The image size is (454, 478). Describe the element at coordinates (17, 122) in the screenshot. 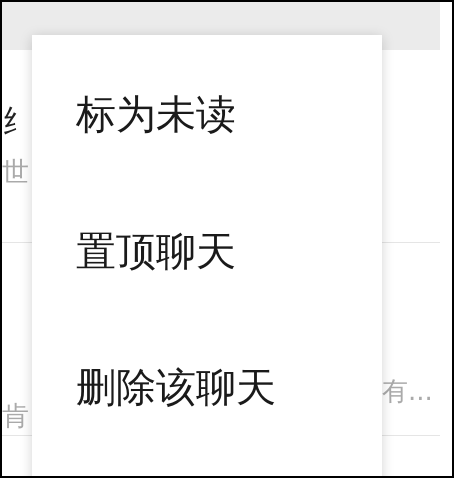

I see `chat-title: 纟` at that location.